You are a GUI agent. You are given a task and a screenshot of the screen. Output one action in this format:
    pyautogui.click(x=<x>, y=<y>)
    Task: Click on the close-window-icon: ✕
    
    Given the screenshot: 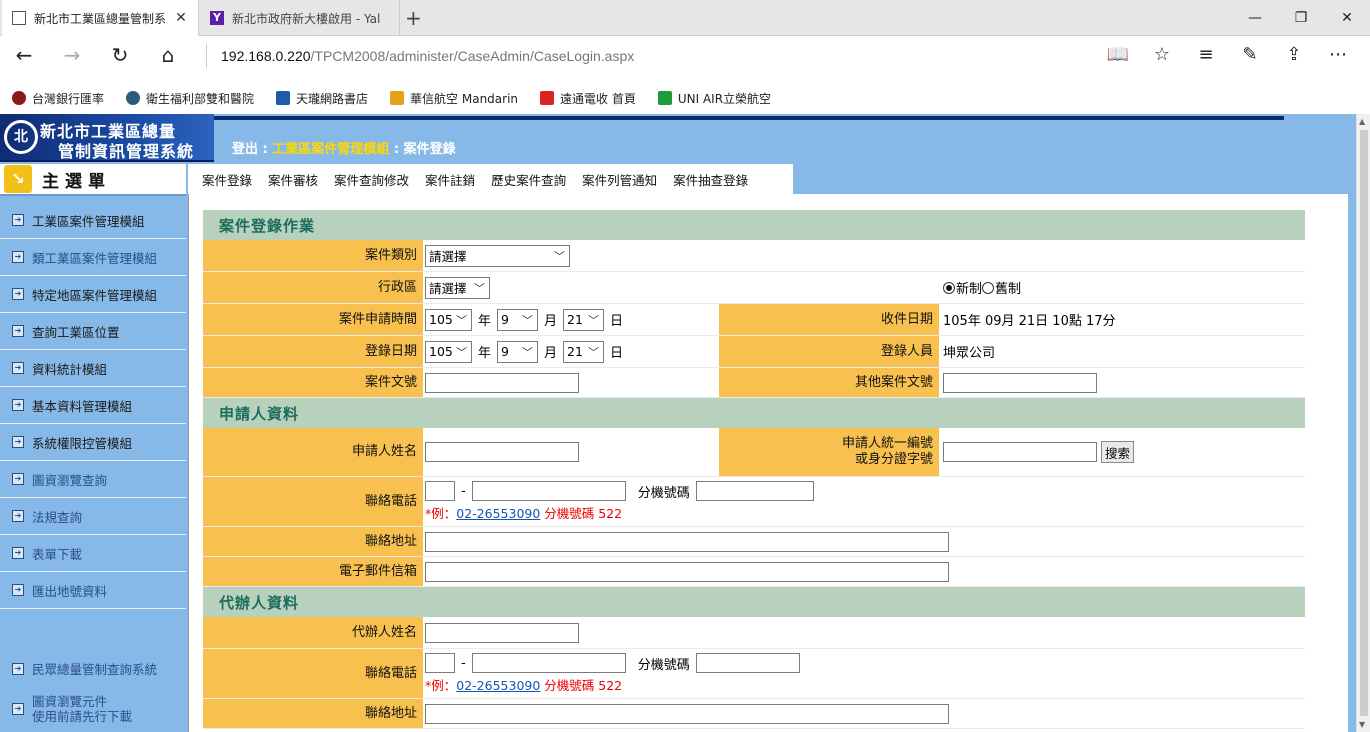 What is the action you would take?
    pyautogui.click(x=1347, y=18)
    